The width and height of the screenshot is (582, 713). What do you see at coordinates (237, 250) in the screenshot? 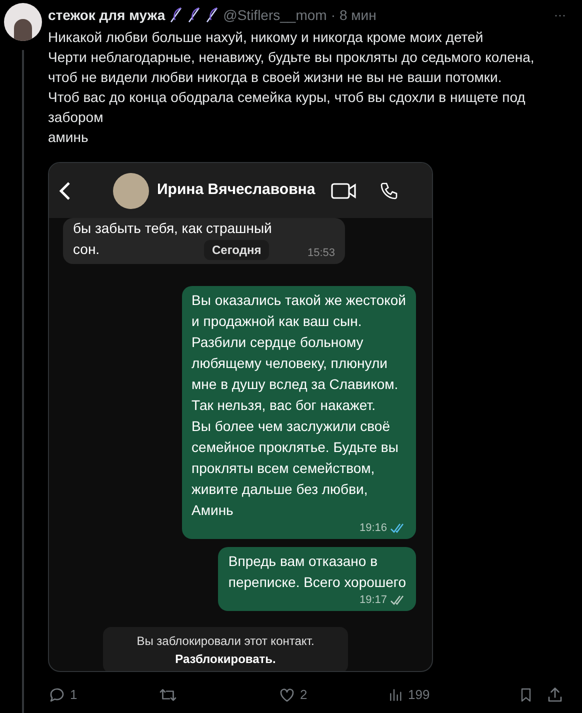
I see `date-chip: Сегодня` at bounding box center [237, 250].